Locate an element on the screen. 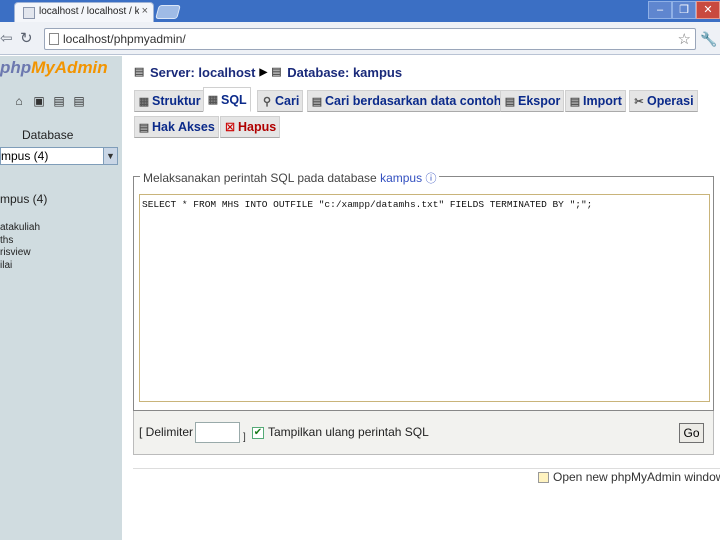  minimize-button: – is located at coordinates (660, 10).